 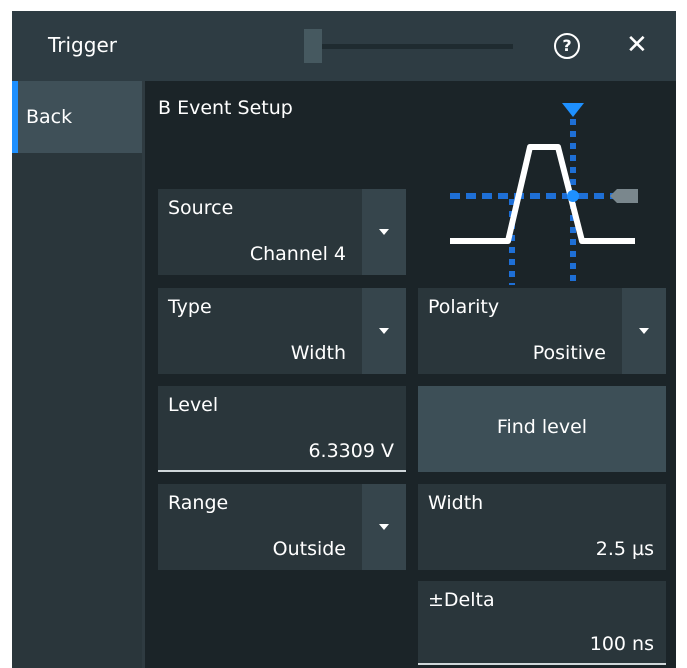 I want to click on width-trigger-diagram-icon, so click(x=544, y=194).